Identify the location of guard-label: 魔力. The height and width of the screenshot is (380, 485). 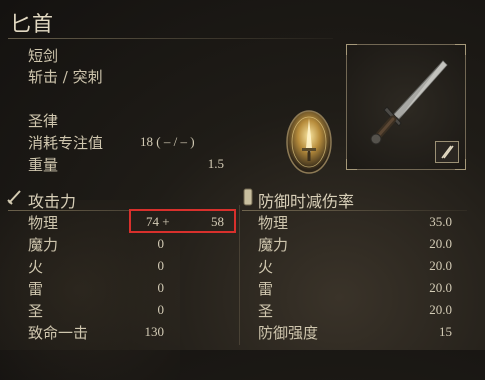
(273, 245).